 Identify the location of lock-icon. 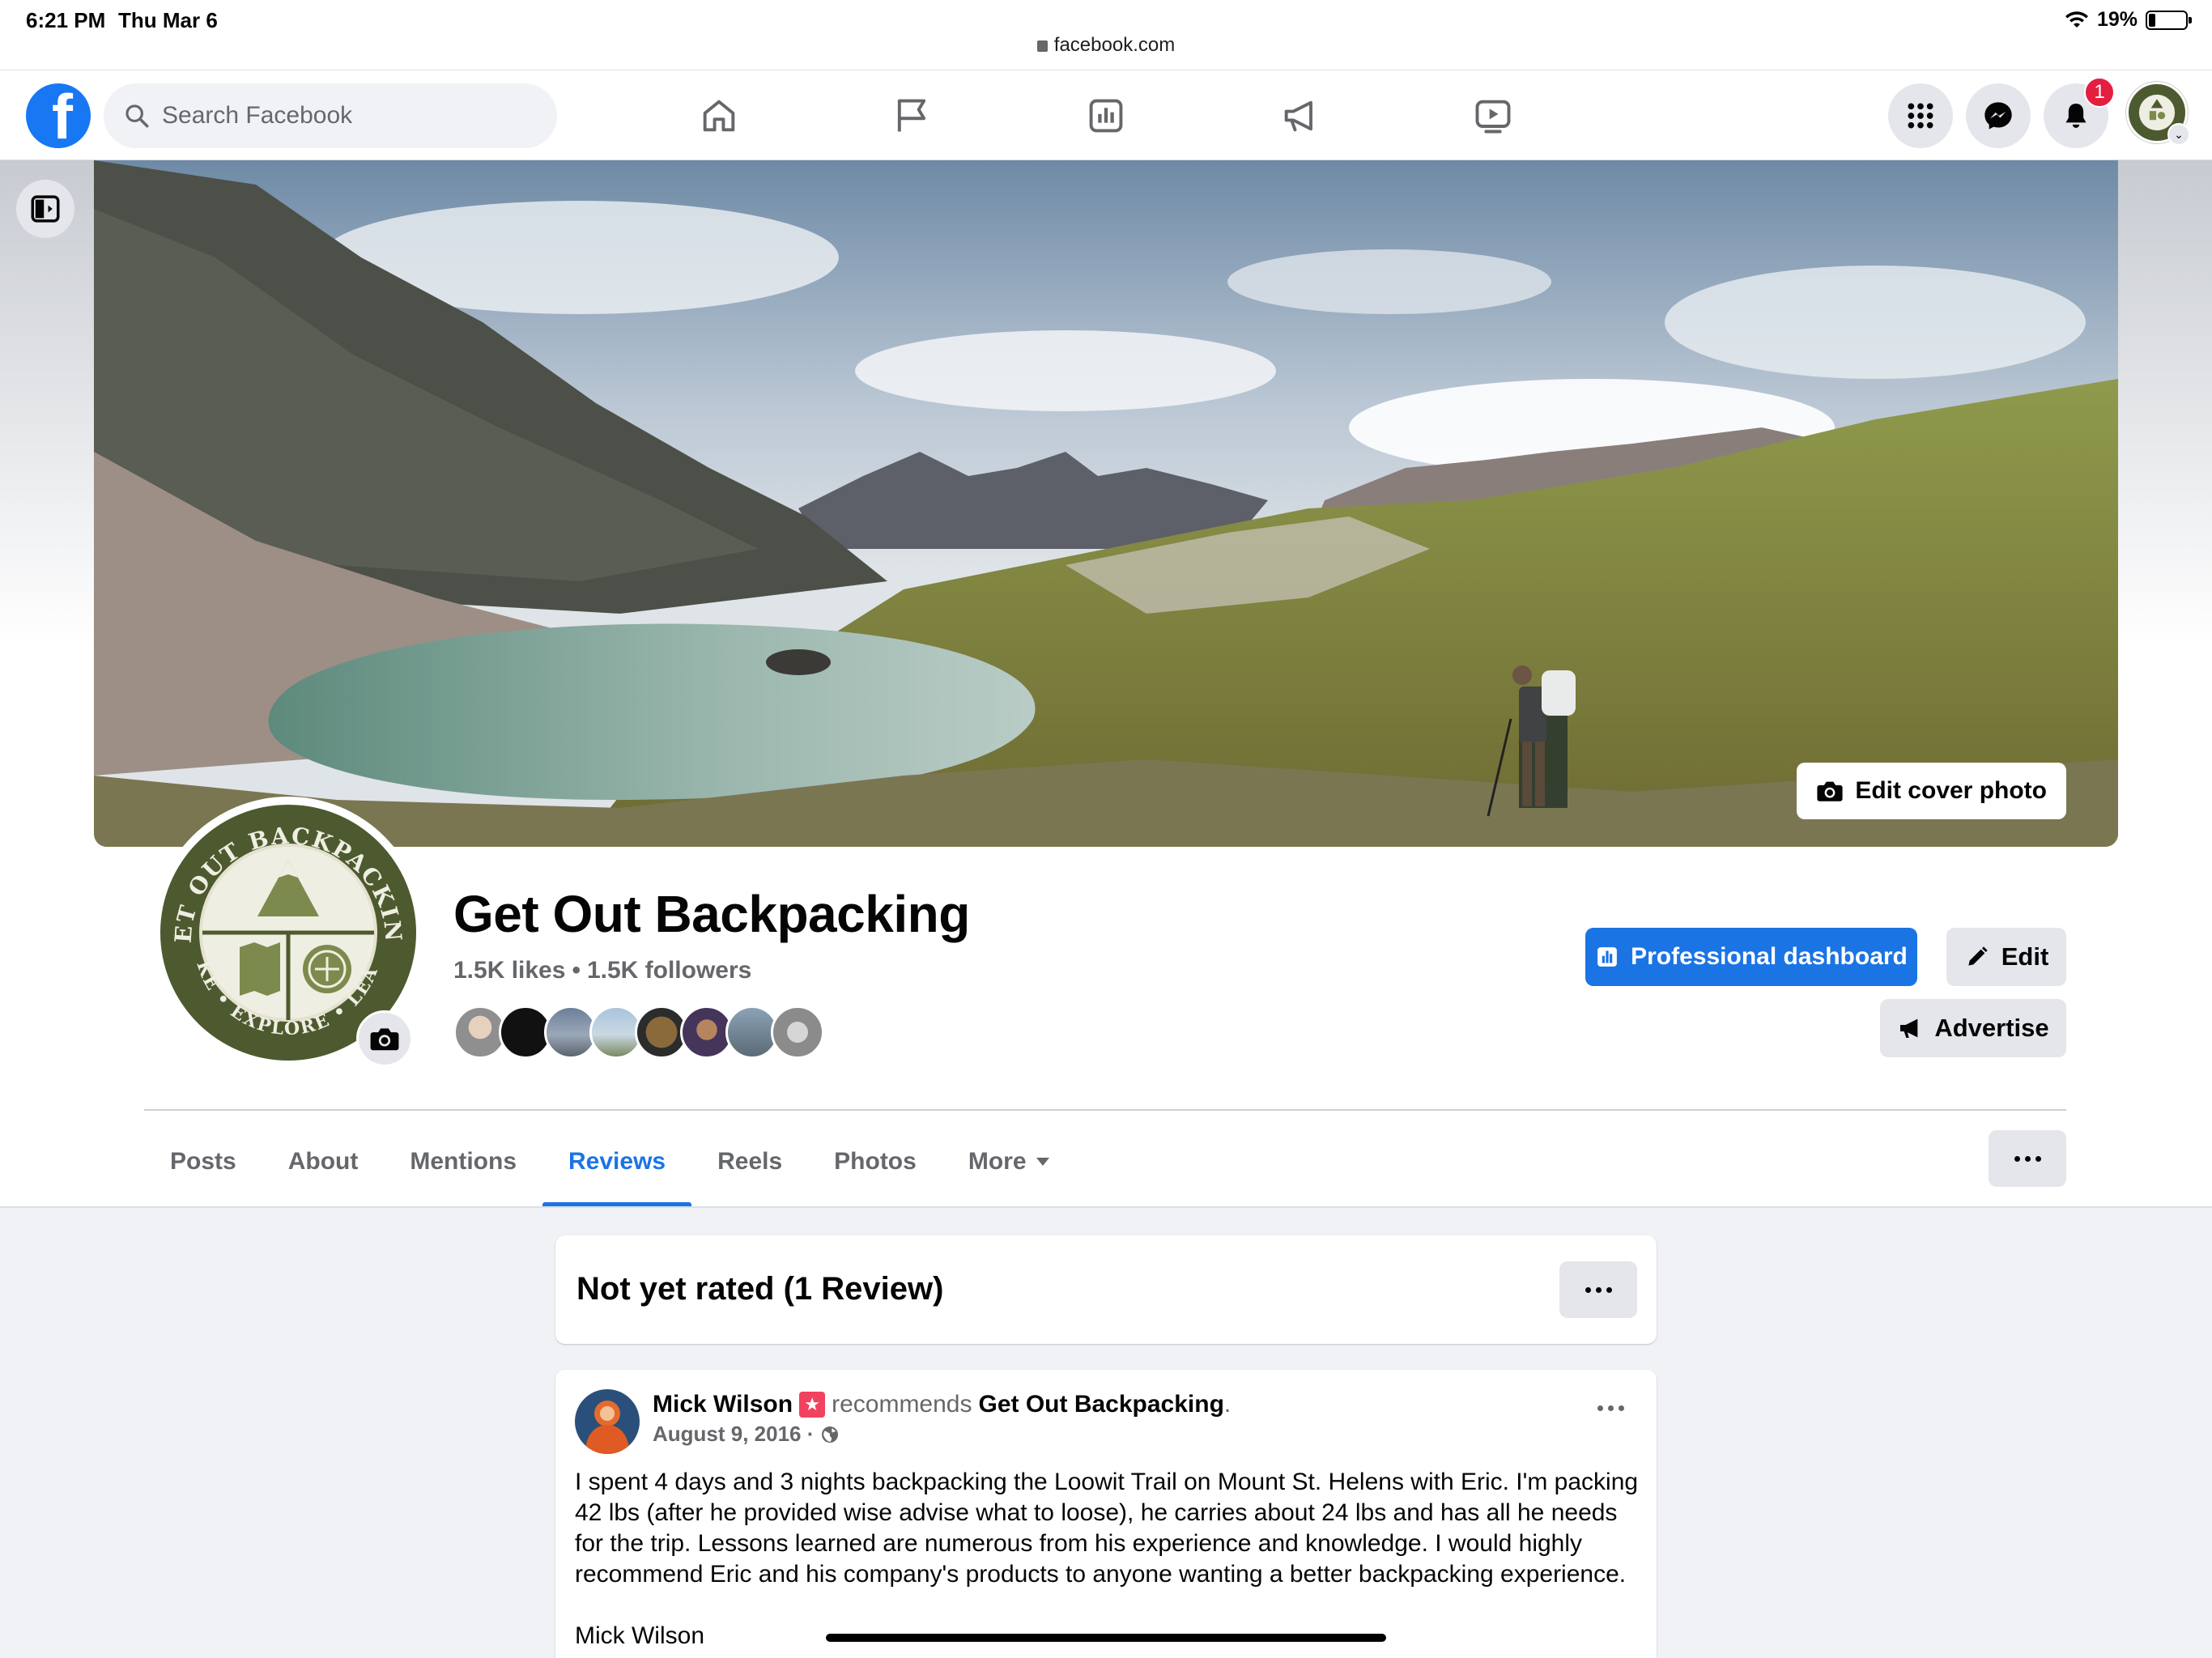
(1042, 46).